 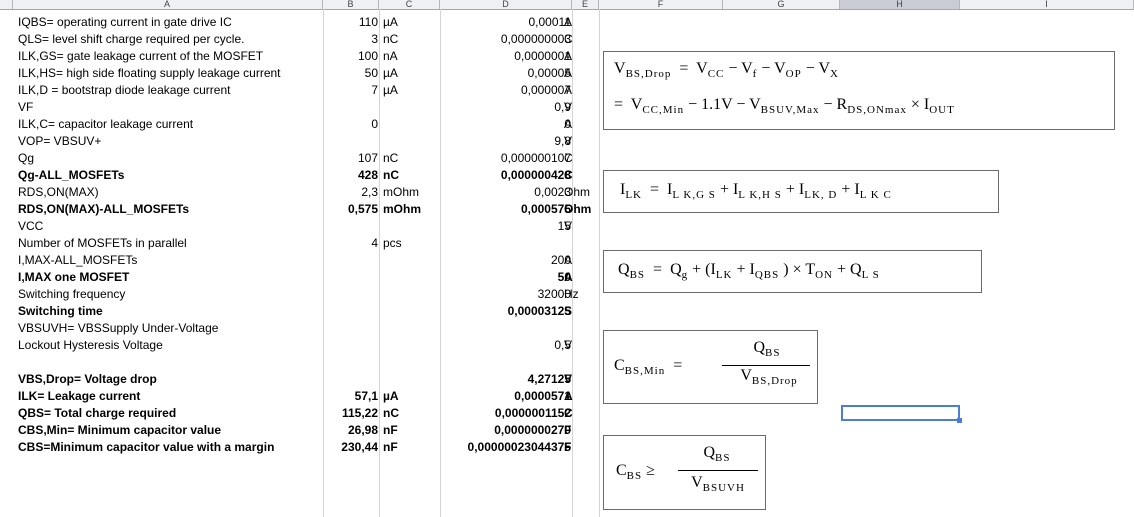 What do you see at coordinates (170, 413) in the screenshot?
I see `cell-a-24: QBS= Total charge required` at bounding box center [170, 413].